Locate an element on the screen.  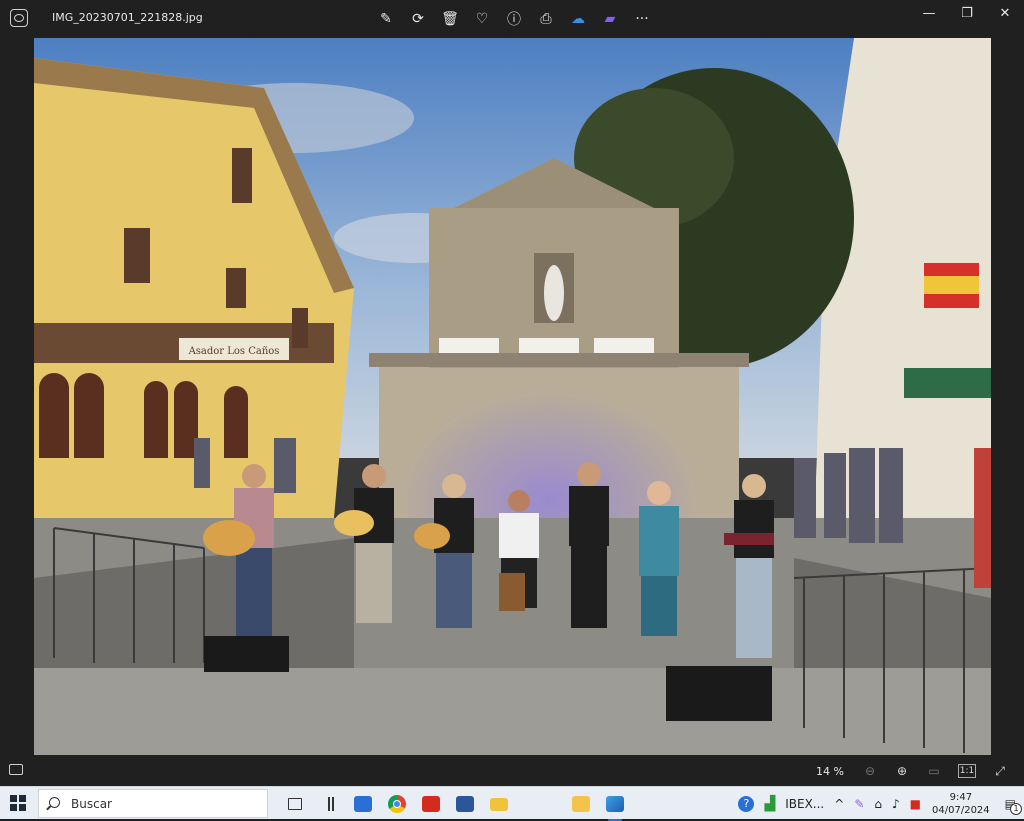
print-icon: ⎙ is located at coordinates (546, 19).